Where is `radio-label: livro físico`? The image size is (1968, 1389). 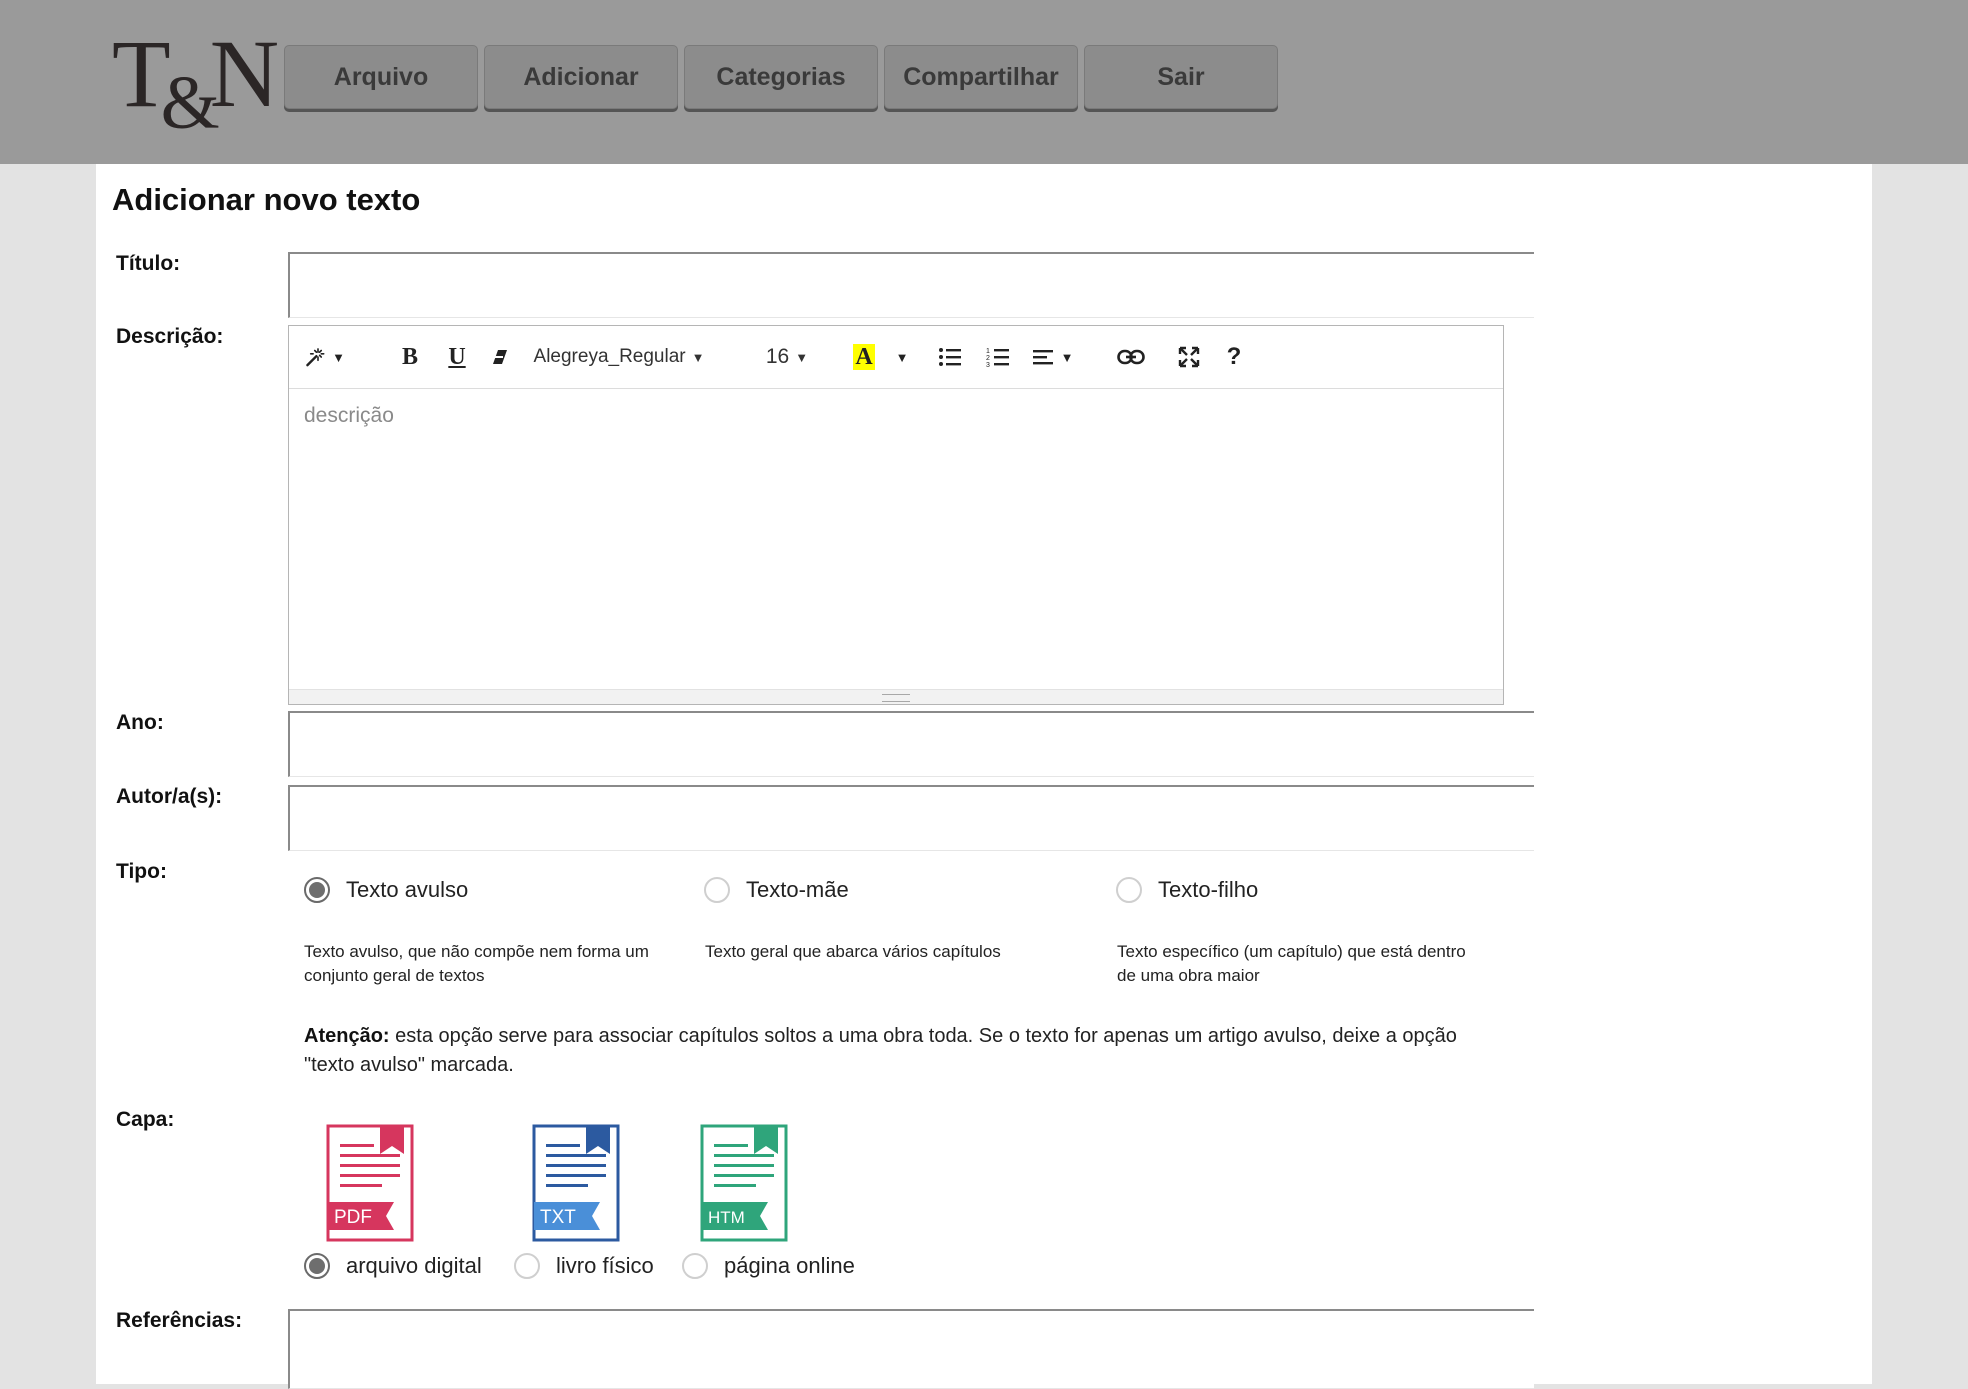 radio-label: livro físico is located at coordinates (605, 1265).